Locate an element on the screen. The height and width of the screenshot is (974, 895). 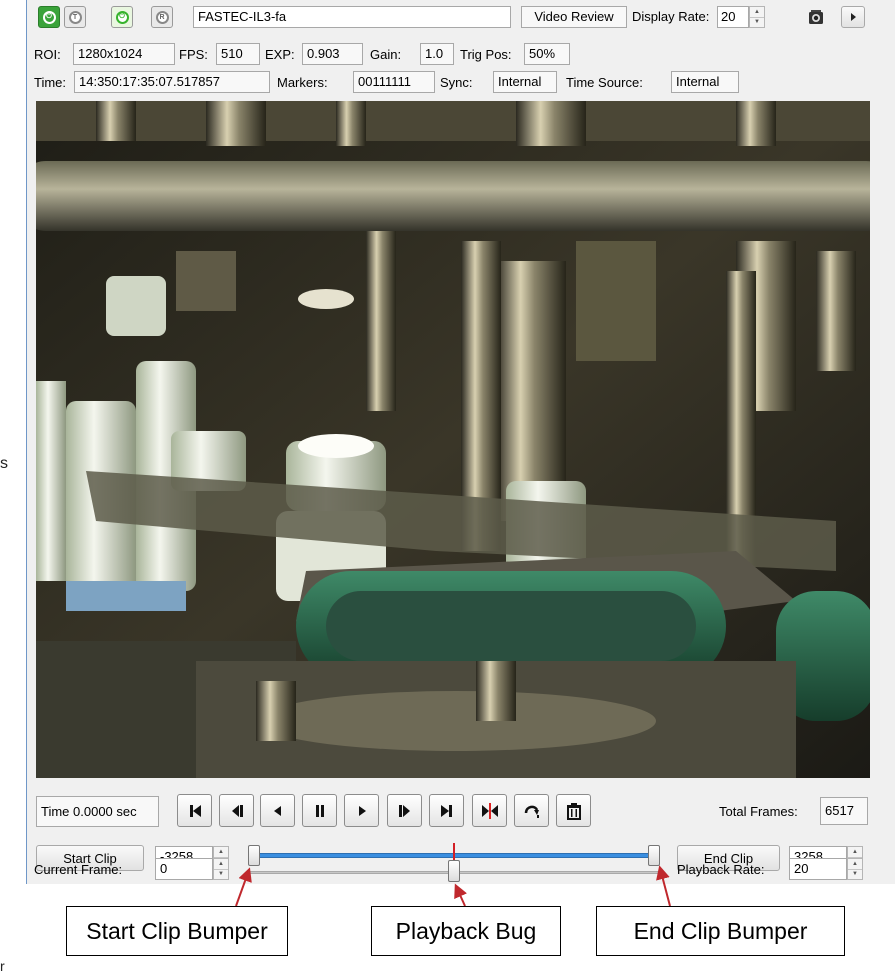
step-forward-icon is located at coordinates (404, 810).